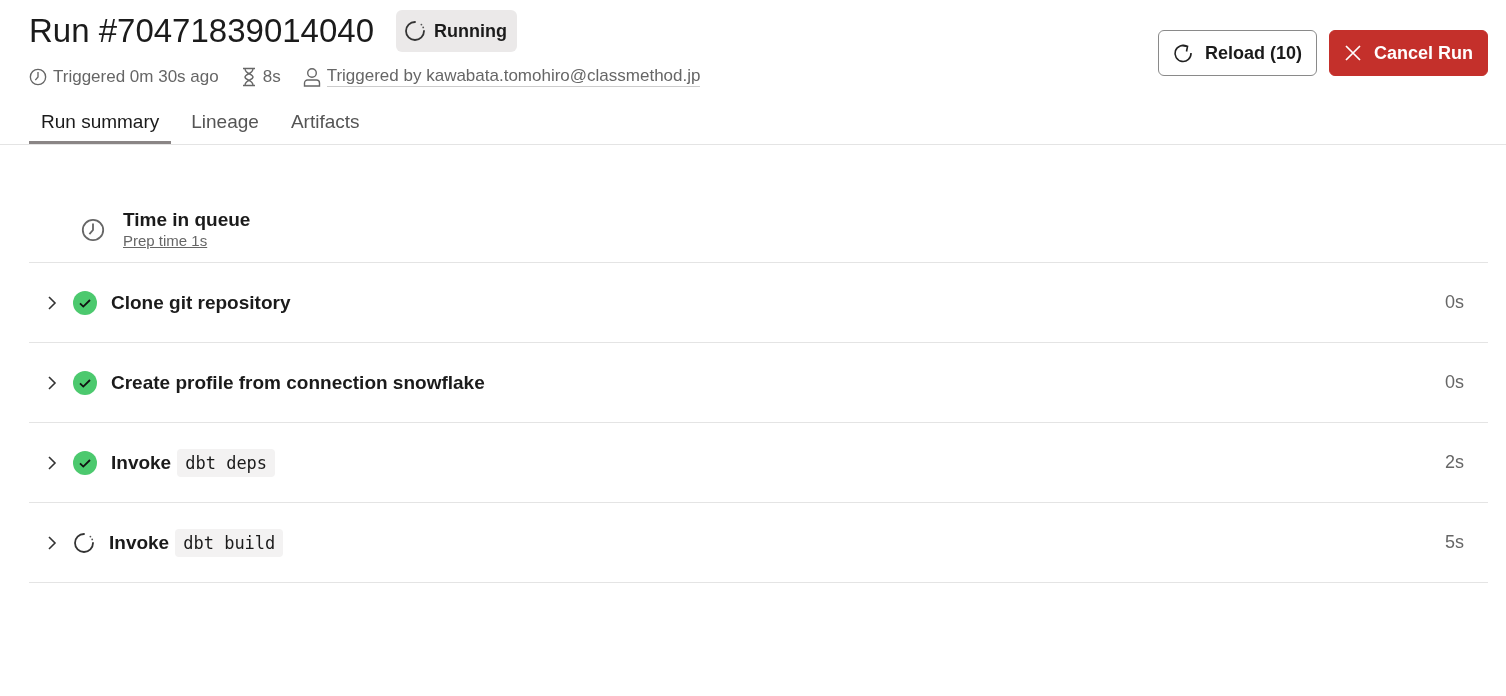 The image size is (1506, 696). I want to click on prep-time-link: Prep time 1s, so click(165, 240).